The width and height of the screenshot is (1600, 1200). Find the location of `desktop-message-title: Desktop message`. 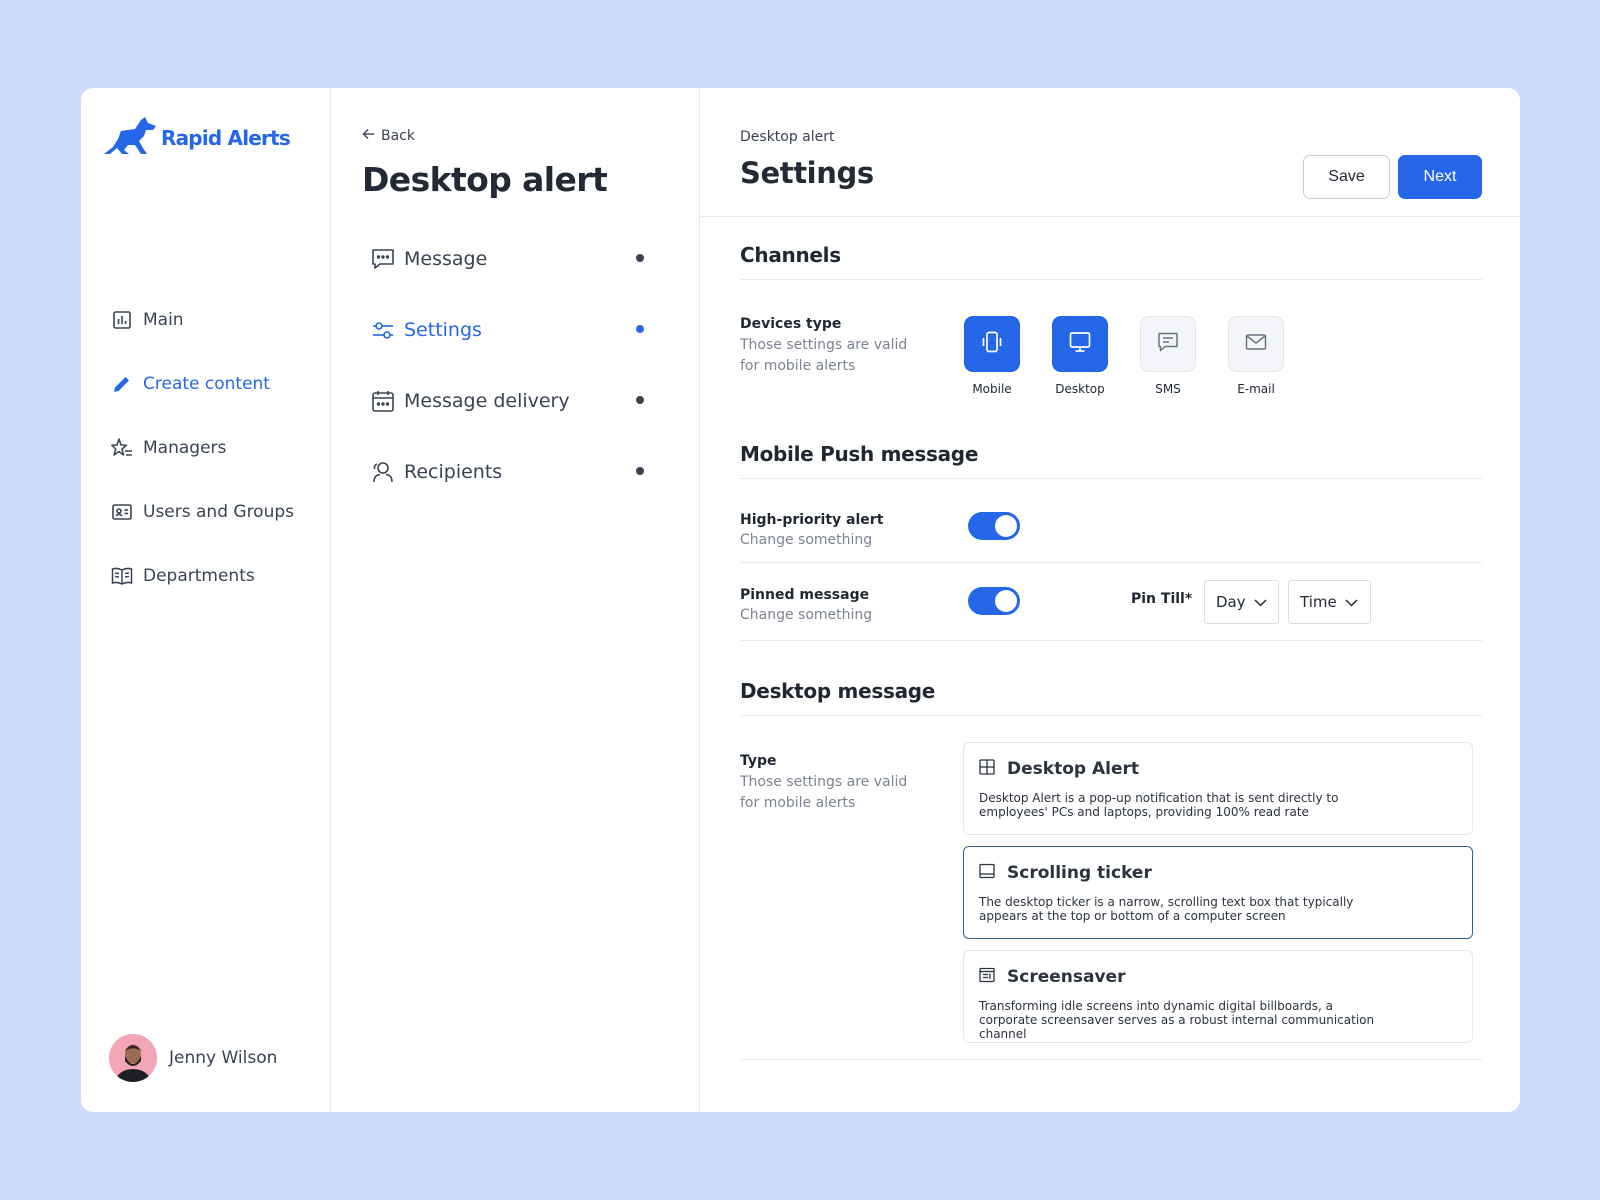

desktop-message-title: Desktop message is located at coordinates (1111, 697).